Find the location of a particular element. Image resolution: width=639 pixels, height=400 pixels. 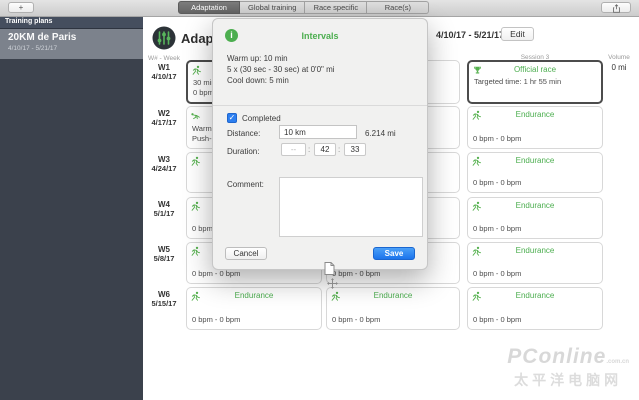

comment-textarea is located at coordinates (351, 207).